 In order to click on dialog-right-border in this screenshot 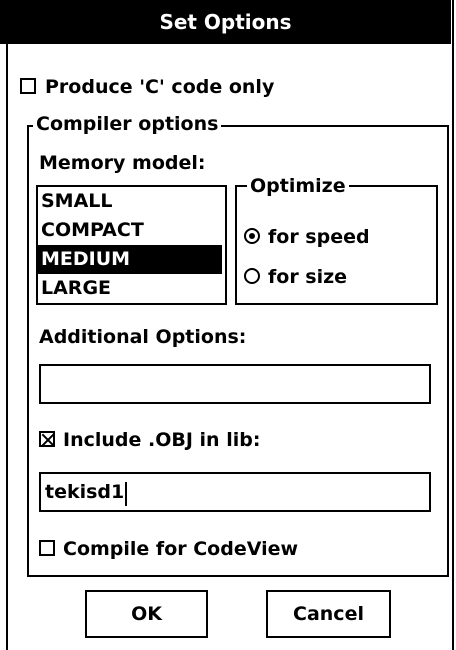, I will do `click(453, 325)`.